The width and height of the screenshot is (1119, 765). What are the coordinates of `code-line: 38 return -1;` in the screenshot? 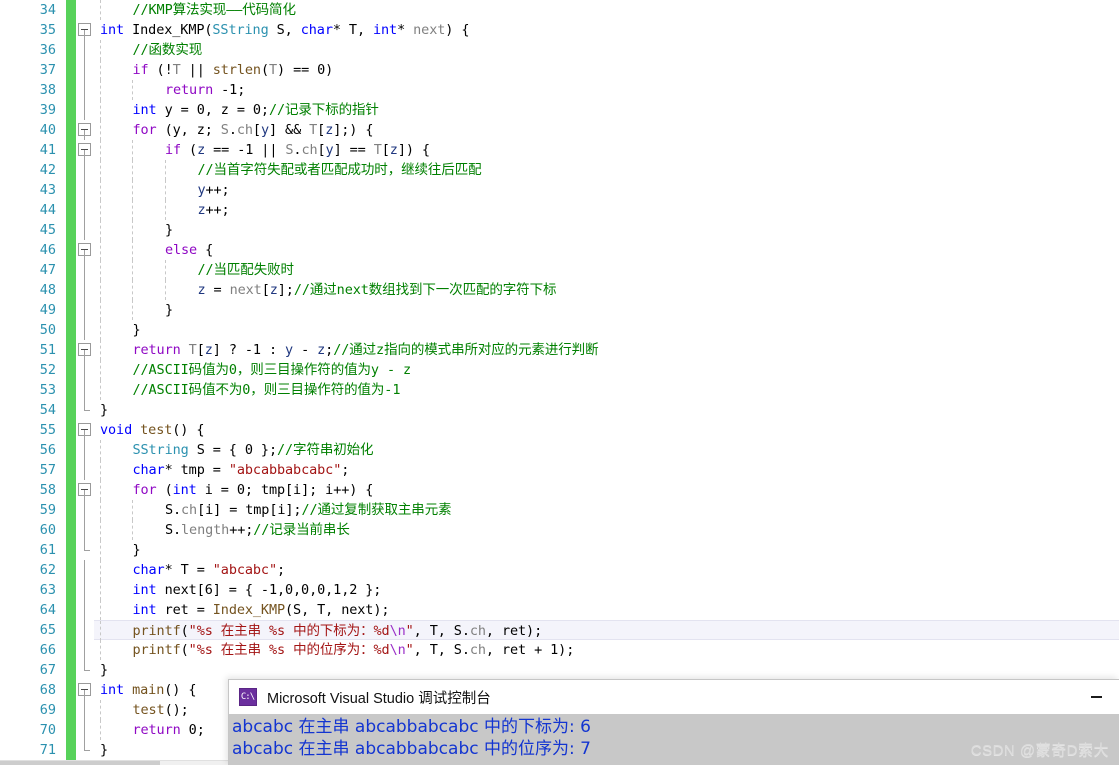 It's located at (559, 90).